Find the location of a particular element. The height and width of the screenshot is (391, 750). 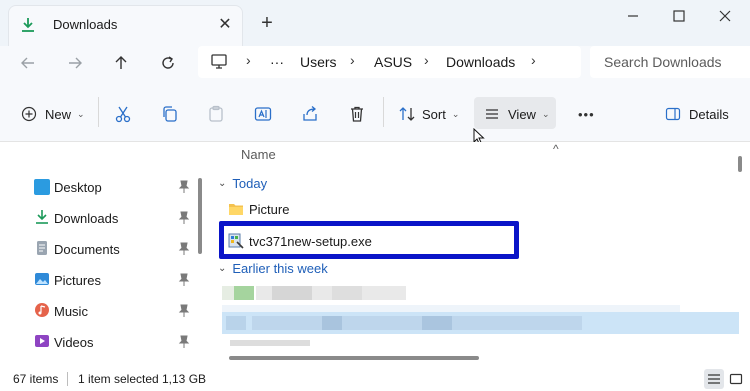

plus-circle-icon is located at coordinates (29, 114).